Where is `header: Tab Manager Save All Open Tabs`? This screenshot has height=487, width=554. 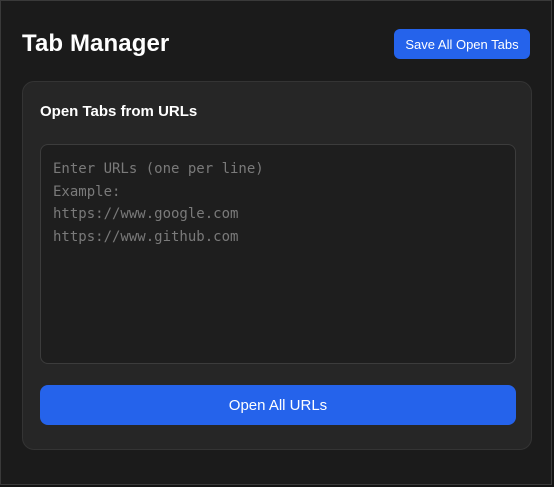
header: Tab Manager Save All Open Tabs is located at coordinates (276, 44).